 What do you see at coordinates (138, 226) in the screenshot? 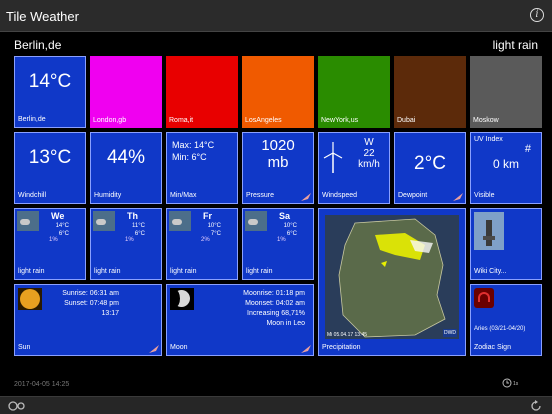
I see `forecast-high: 11°C` at bounding box center [138, 226].